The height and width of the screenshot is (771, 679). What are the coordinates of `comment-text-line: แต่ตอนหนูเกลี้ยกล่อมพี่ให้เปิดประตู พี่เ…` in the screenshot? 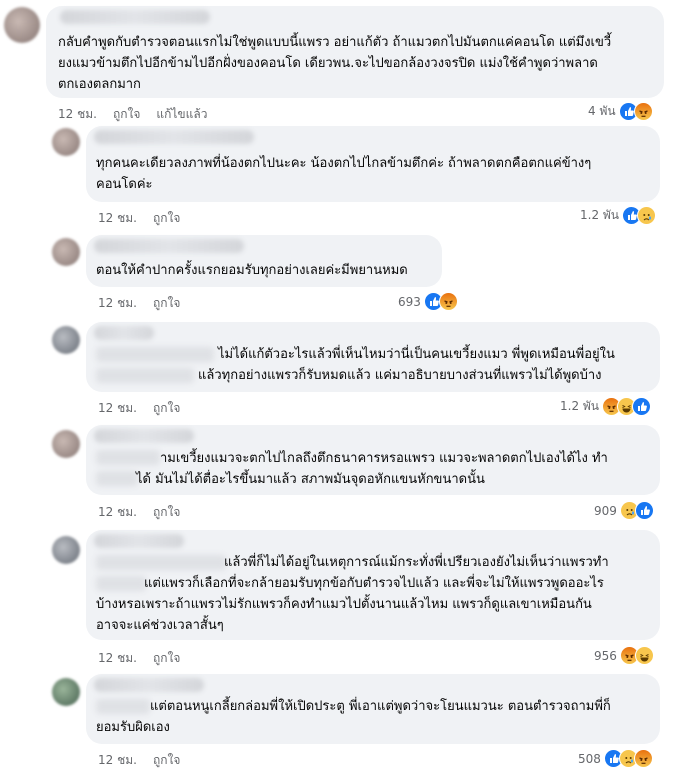 It's located at (380, 706).